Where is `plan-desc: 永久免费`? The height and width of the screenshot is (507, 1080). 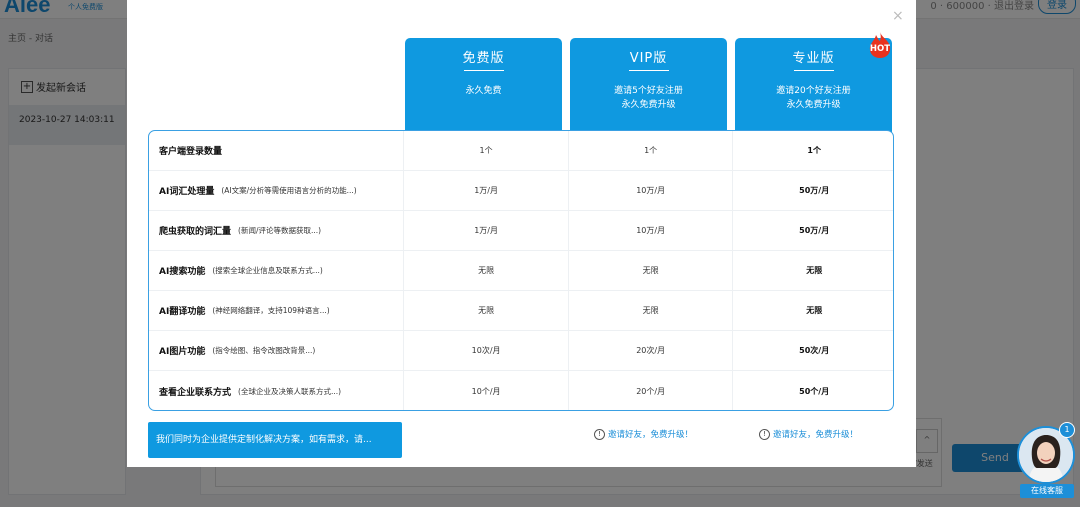 plan-desc: 永久免费 is located at coordinates (483, 91).